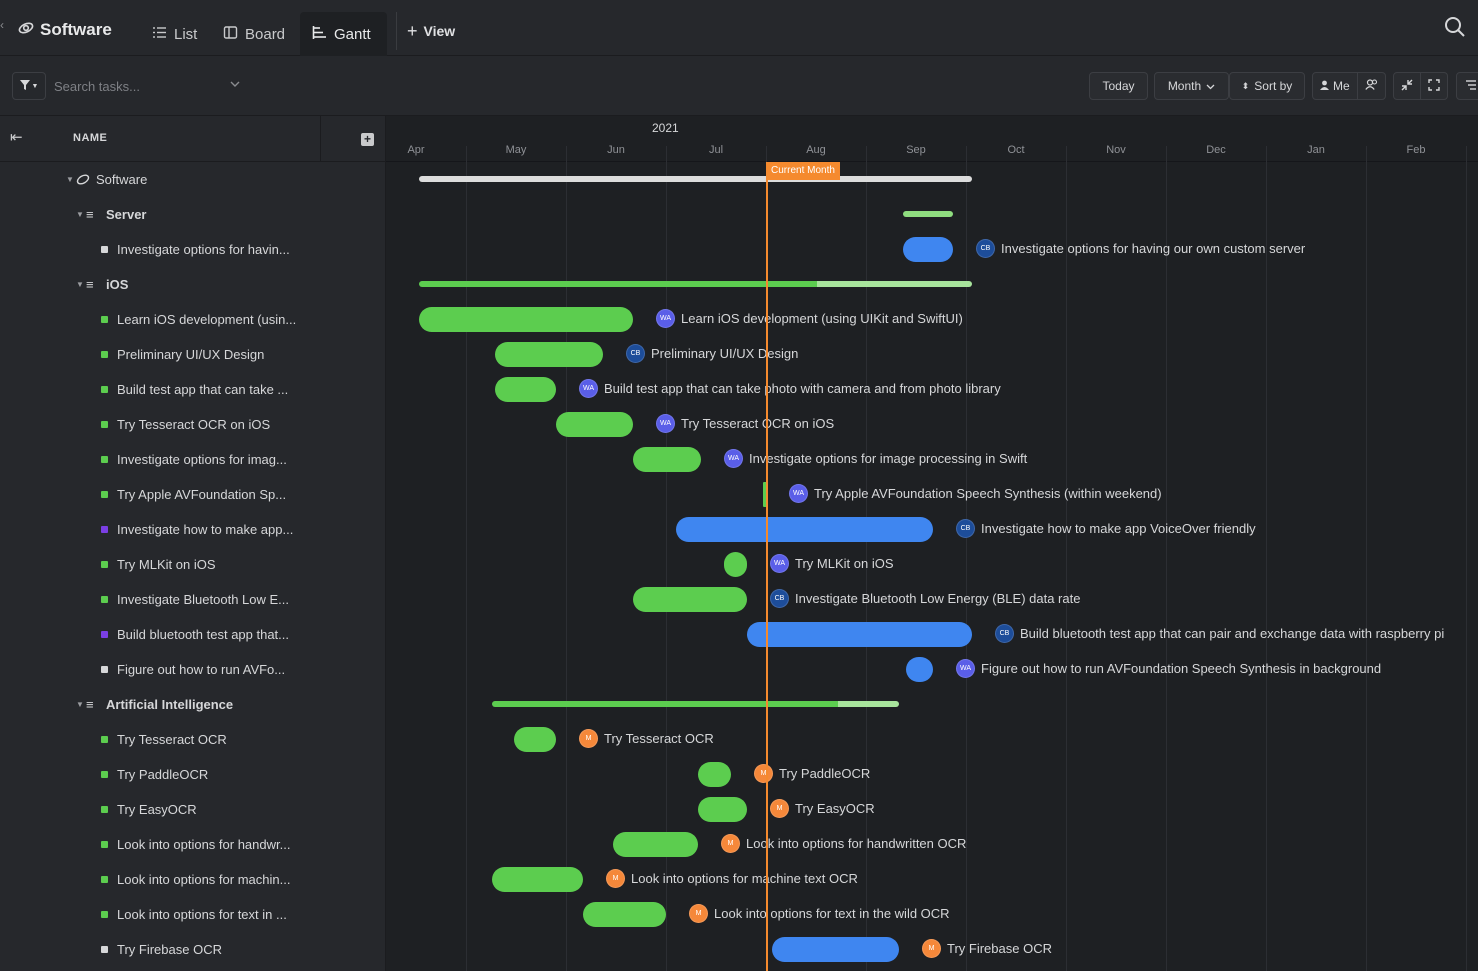 The height and width of the screenshot is (971, 1478). I want to click on collapse-panel-icon: ⇤, so click(16, 137).